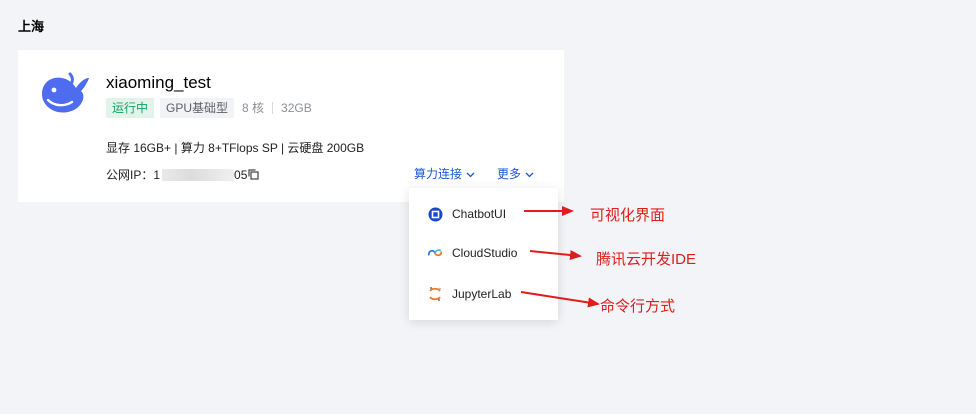  I want to click on arrow-jupyter, so click(560, 299).